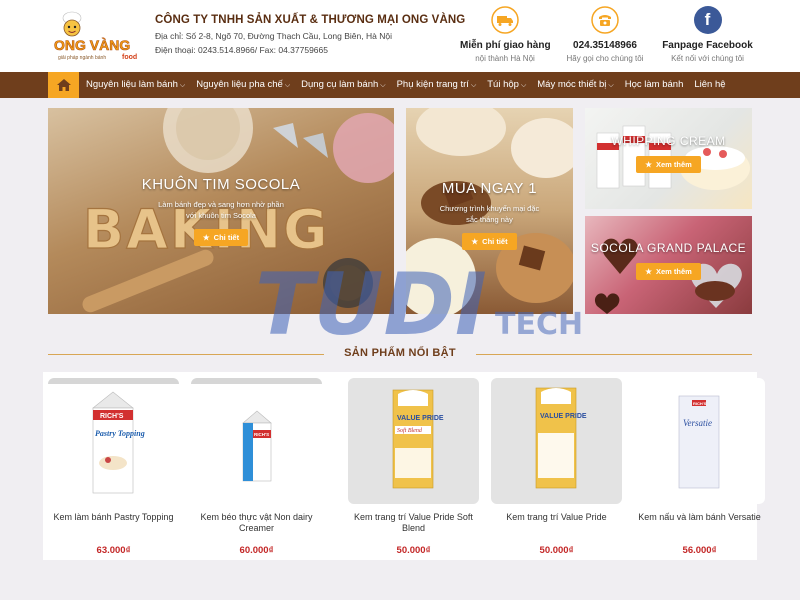  Describe the element at coordinates (418, 439) in the screenshot. I see `carton-image: VALUE PRIDE Soft Blend` at that location.